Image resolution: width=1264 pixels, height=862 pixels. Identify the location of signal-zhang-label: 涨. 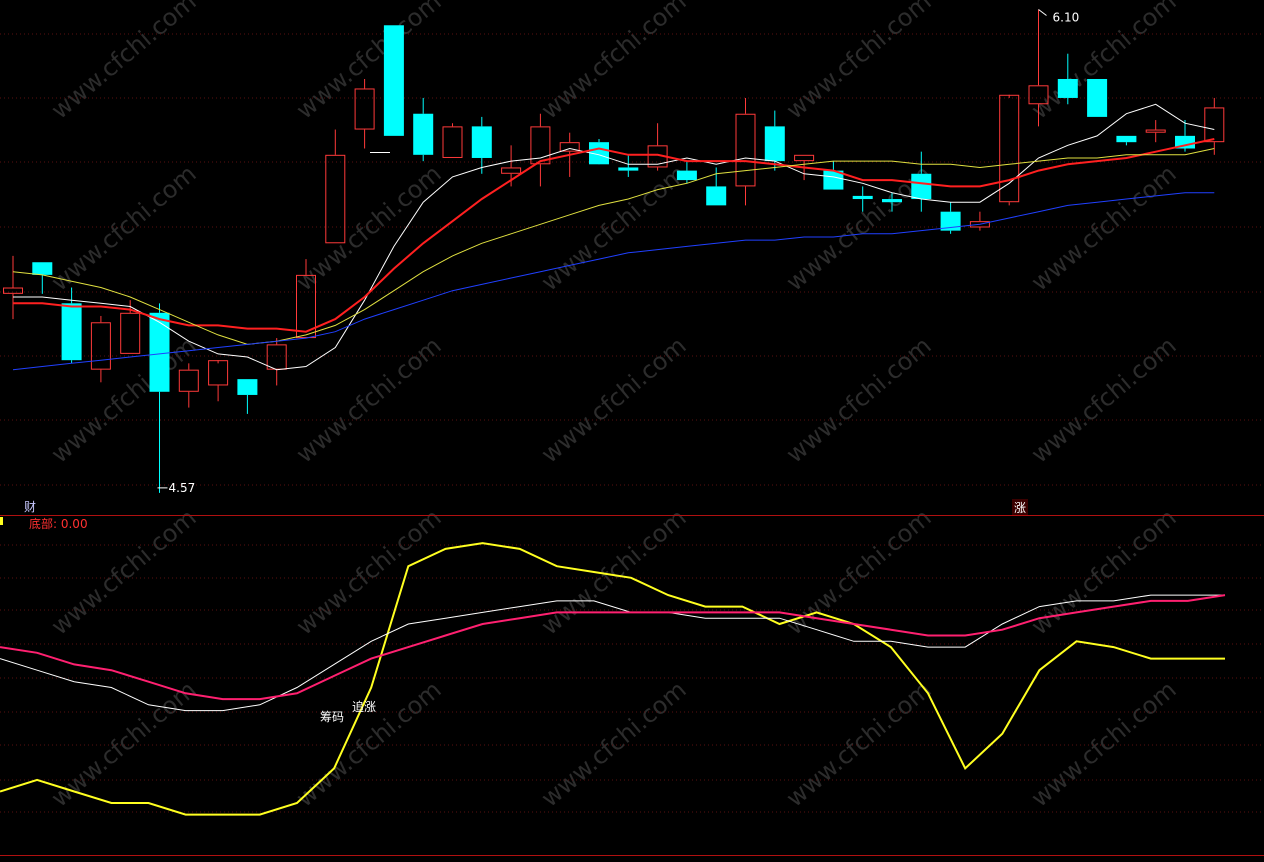
(1020, 507).